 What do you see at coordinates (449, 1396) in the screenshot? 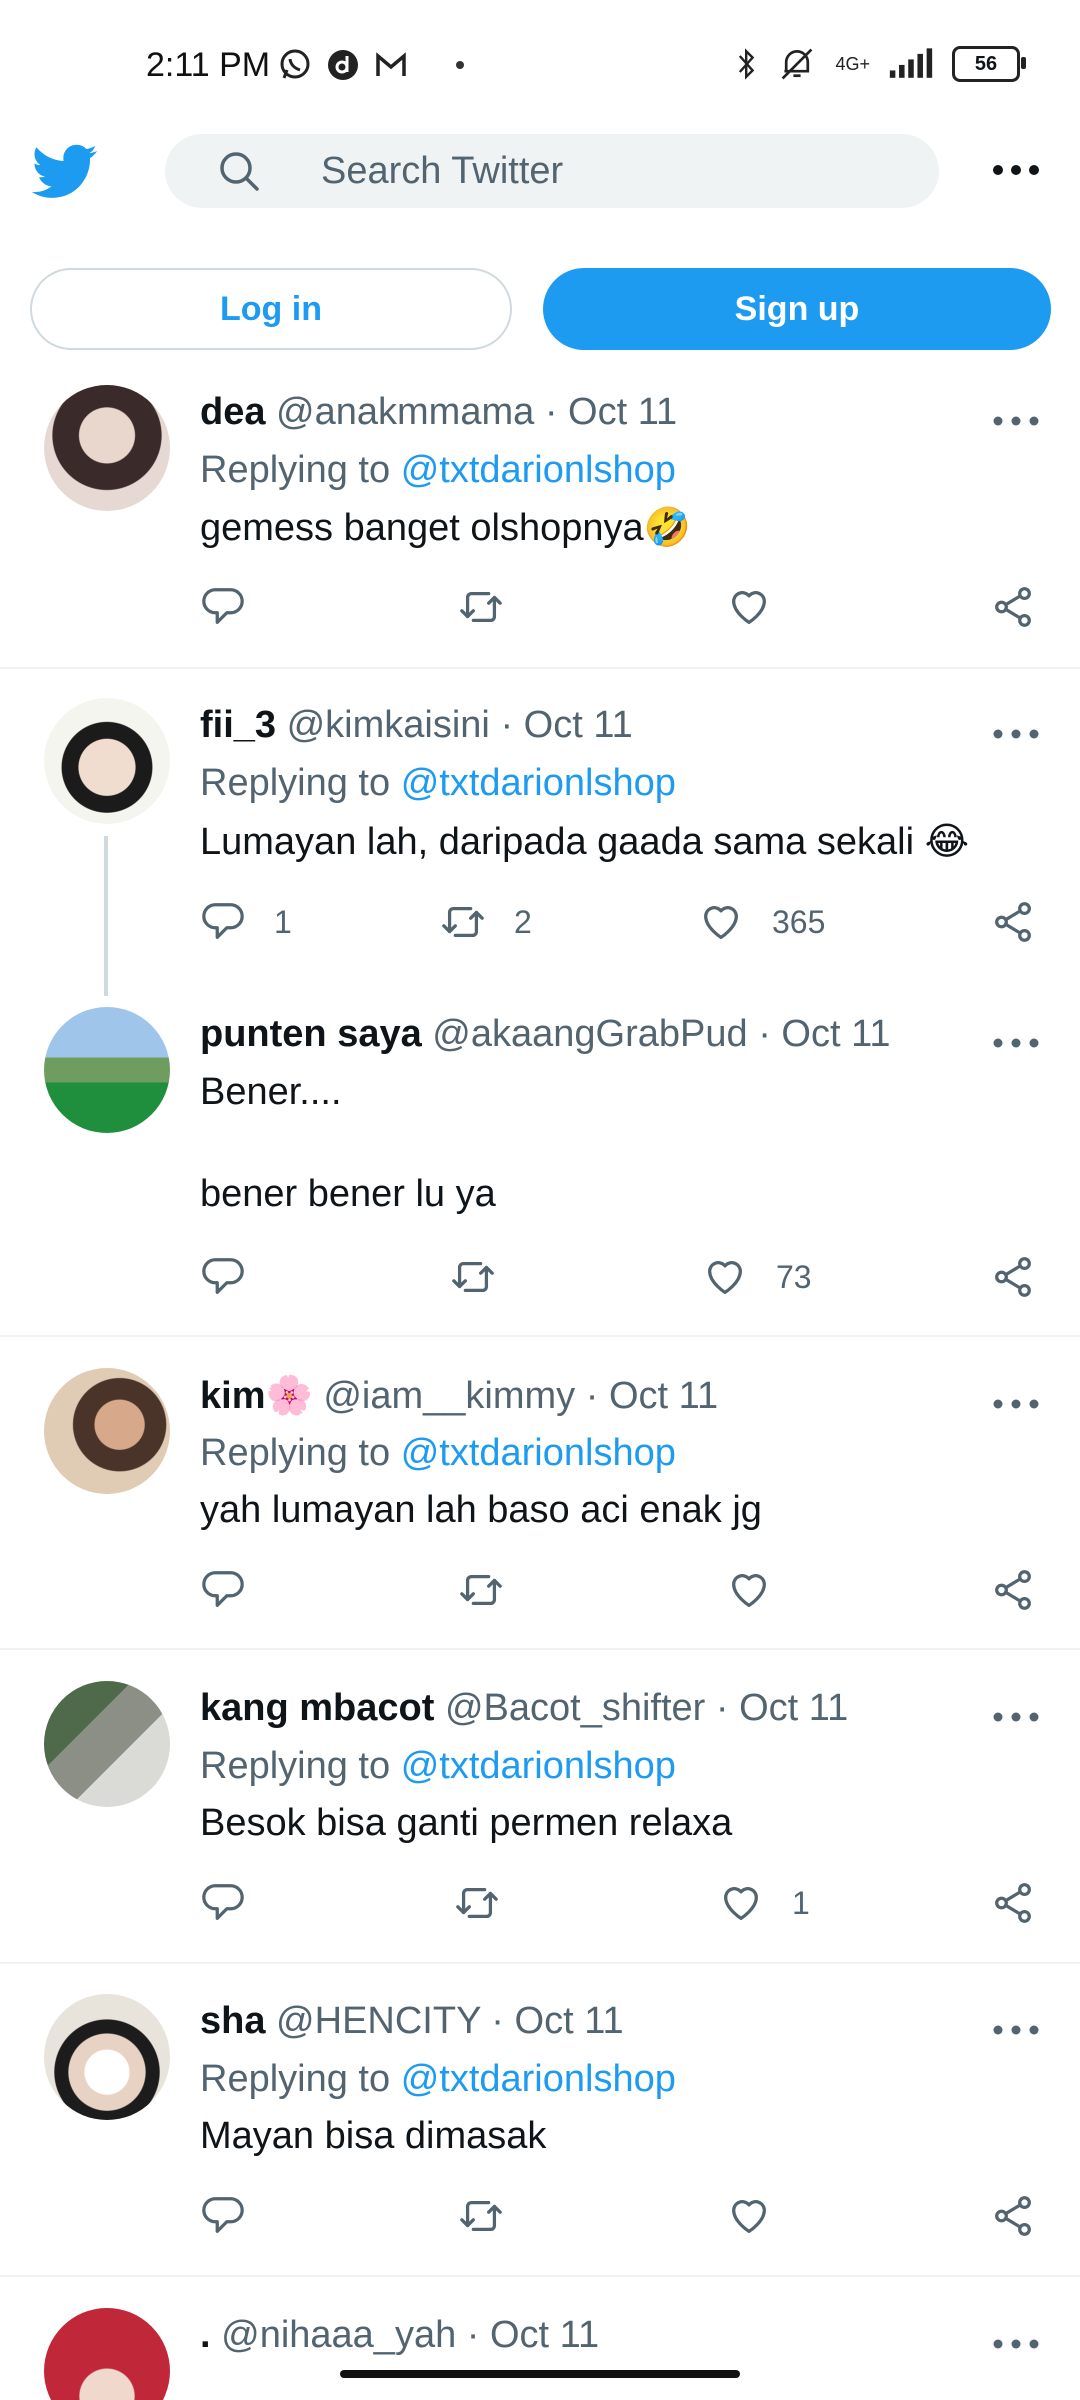
I see `user-handle: @iam__kimmy` at bounding box center [449, 1396].